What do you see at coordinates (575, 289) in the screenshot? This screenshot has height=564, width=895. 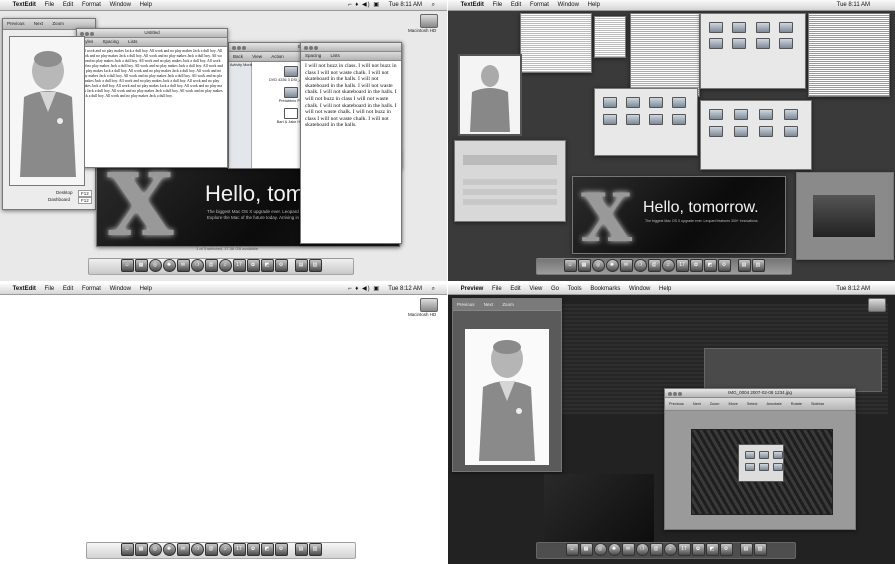 I see `menu-tools: Tools` at bounding box center [575, 289].